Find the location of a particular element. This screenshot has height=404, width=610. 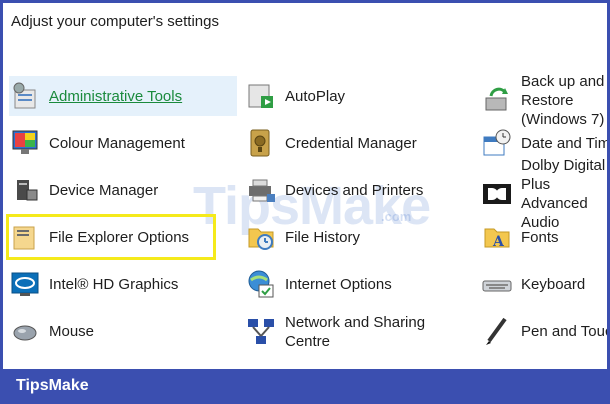

item-administrative-tools: Administrative Tools is located at coordinates (123, 96).